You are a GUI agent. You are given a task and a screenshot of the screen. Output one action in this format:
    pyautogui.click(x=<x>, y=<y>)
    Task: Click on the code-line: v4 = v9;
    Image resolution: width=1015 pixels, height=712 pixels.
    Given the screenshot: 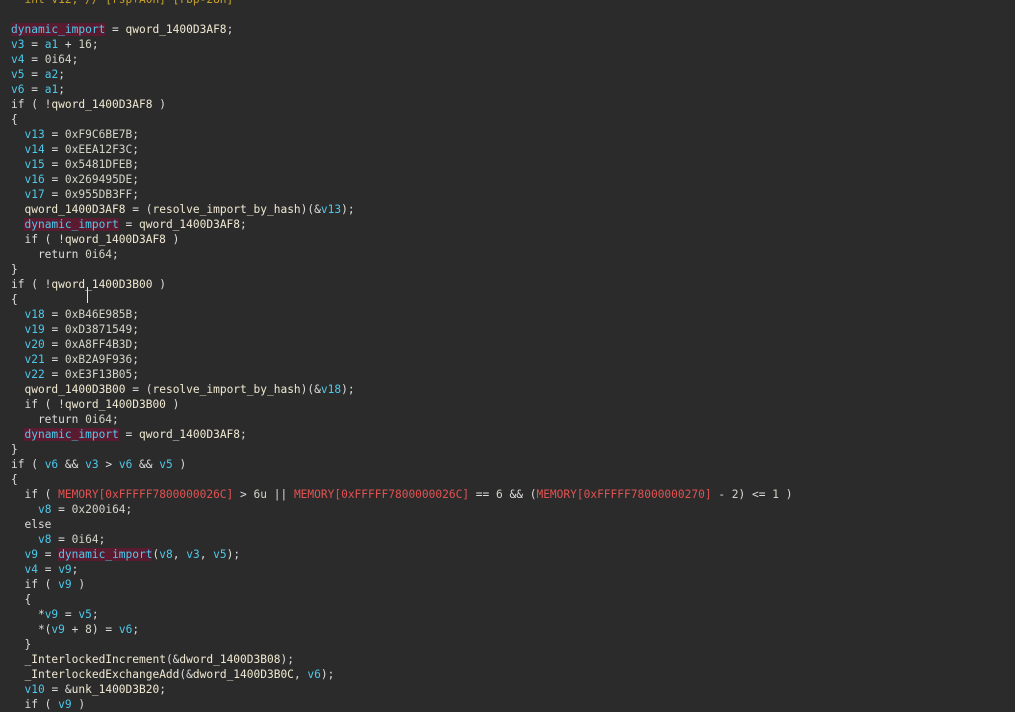 What is the action you would take?
    pyautogui.click(x=507, y=569)
    